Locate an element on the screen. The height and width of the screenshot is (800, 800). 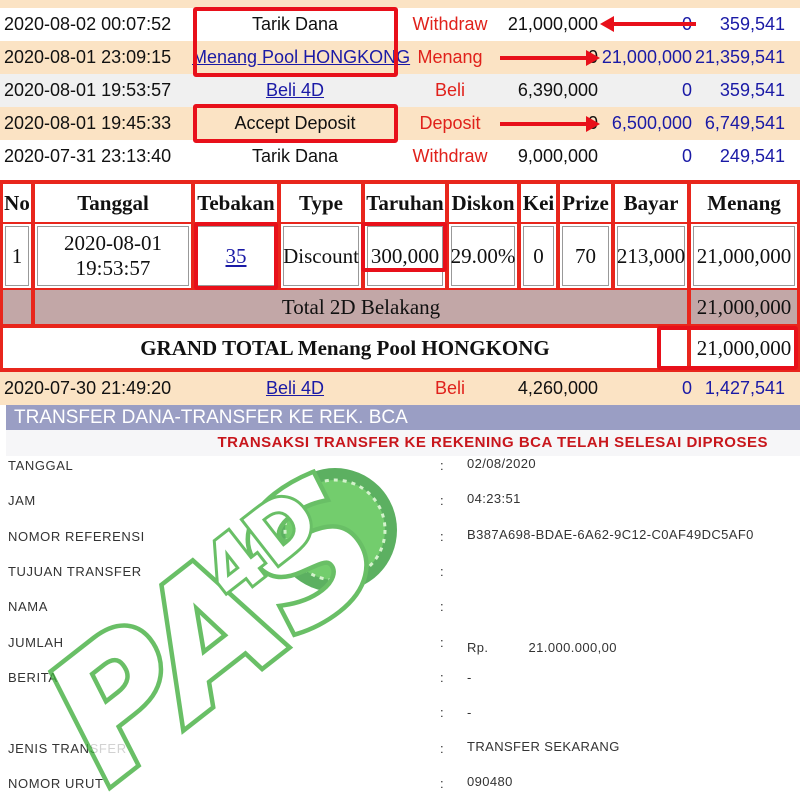
tx-balance: 1,427,541 is located at coordinates (744, 388).